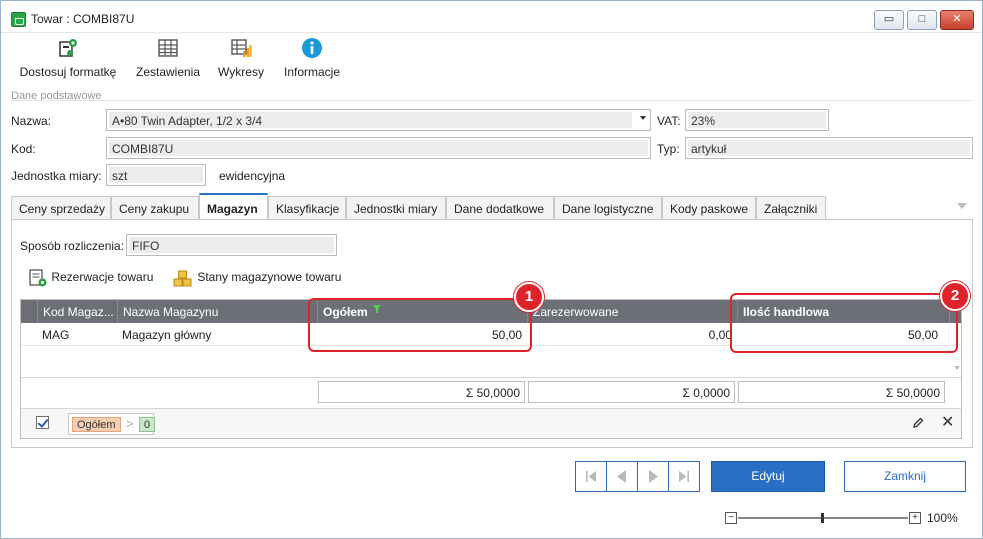  What do you see at coordinates (492, 100) in the screenshot?
I see `section-divider` at bounding box center [492, 100].